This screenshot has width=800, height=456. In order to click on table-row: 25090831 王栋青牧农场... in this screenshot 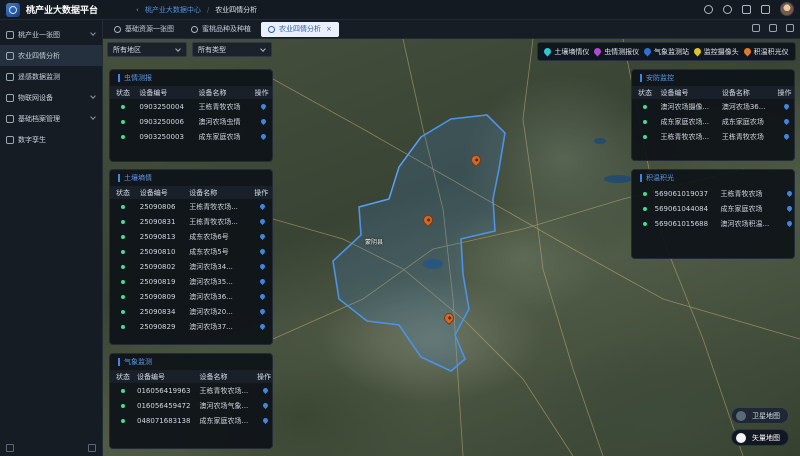, I will do `click(191, 221)`.